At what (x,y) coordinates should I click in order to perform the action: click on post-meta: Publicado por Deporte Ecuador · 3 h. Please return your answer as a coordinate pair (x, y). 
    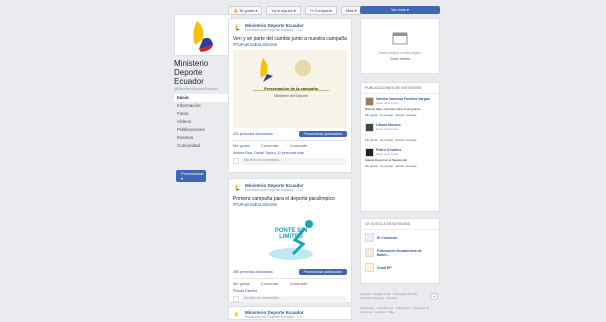
    Looking at the image, I should click on (273, 317).